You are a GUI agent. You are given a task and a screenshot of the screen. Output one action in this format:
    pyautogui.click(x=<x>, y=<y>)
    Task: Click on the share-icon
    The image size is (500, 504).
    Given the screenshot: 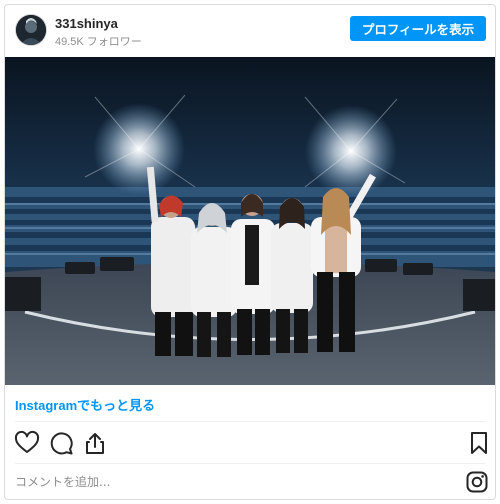 What is the action you would take?
    pyautogui.click(x=95, y=443)
    